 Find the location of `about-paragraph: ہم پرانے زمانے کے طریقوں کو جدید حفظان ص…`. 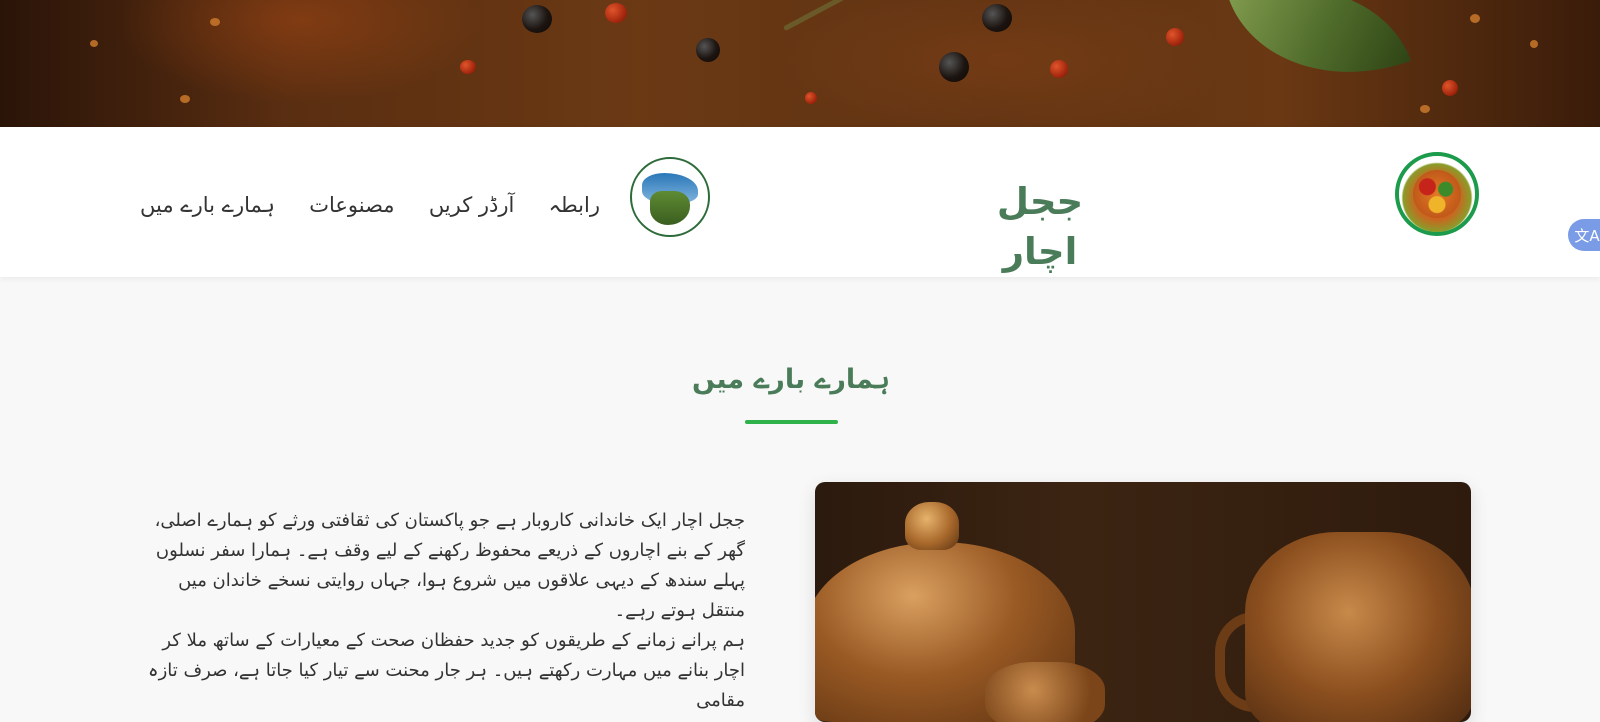

about-paragraph: ہم پرانے زمانے کے طریقوں کو جدید حفظان ص… is located at coordinates (446, 670).